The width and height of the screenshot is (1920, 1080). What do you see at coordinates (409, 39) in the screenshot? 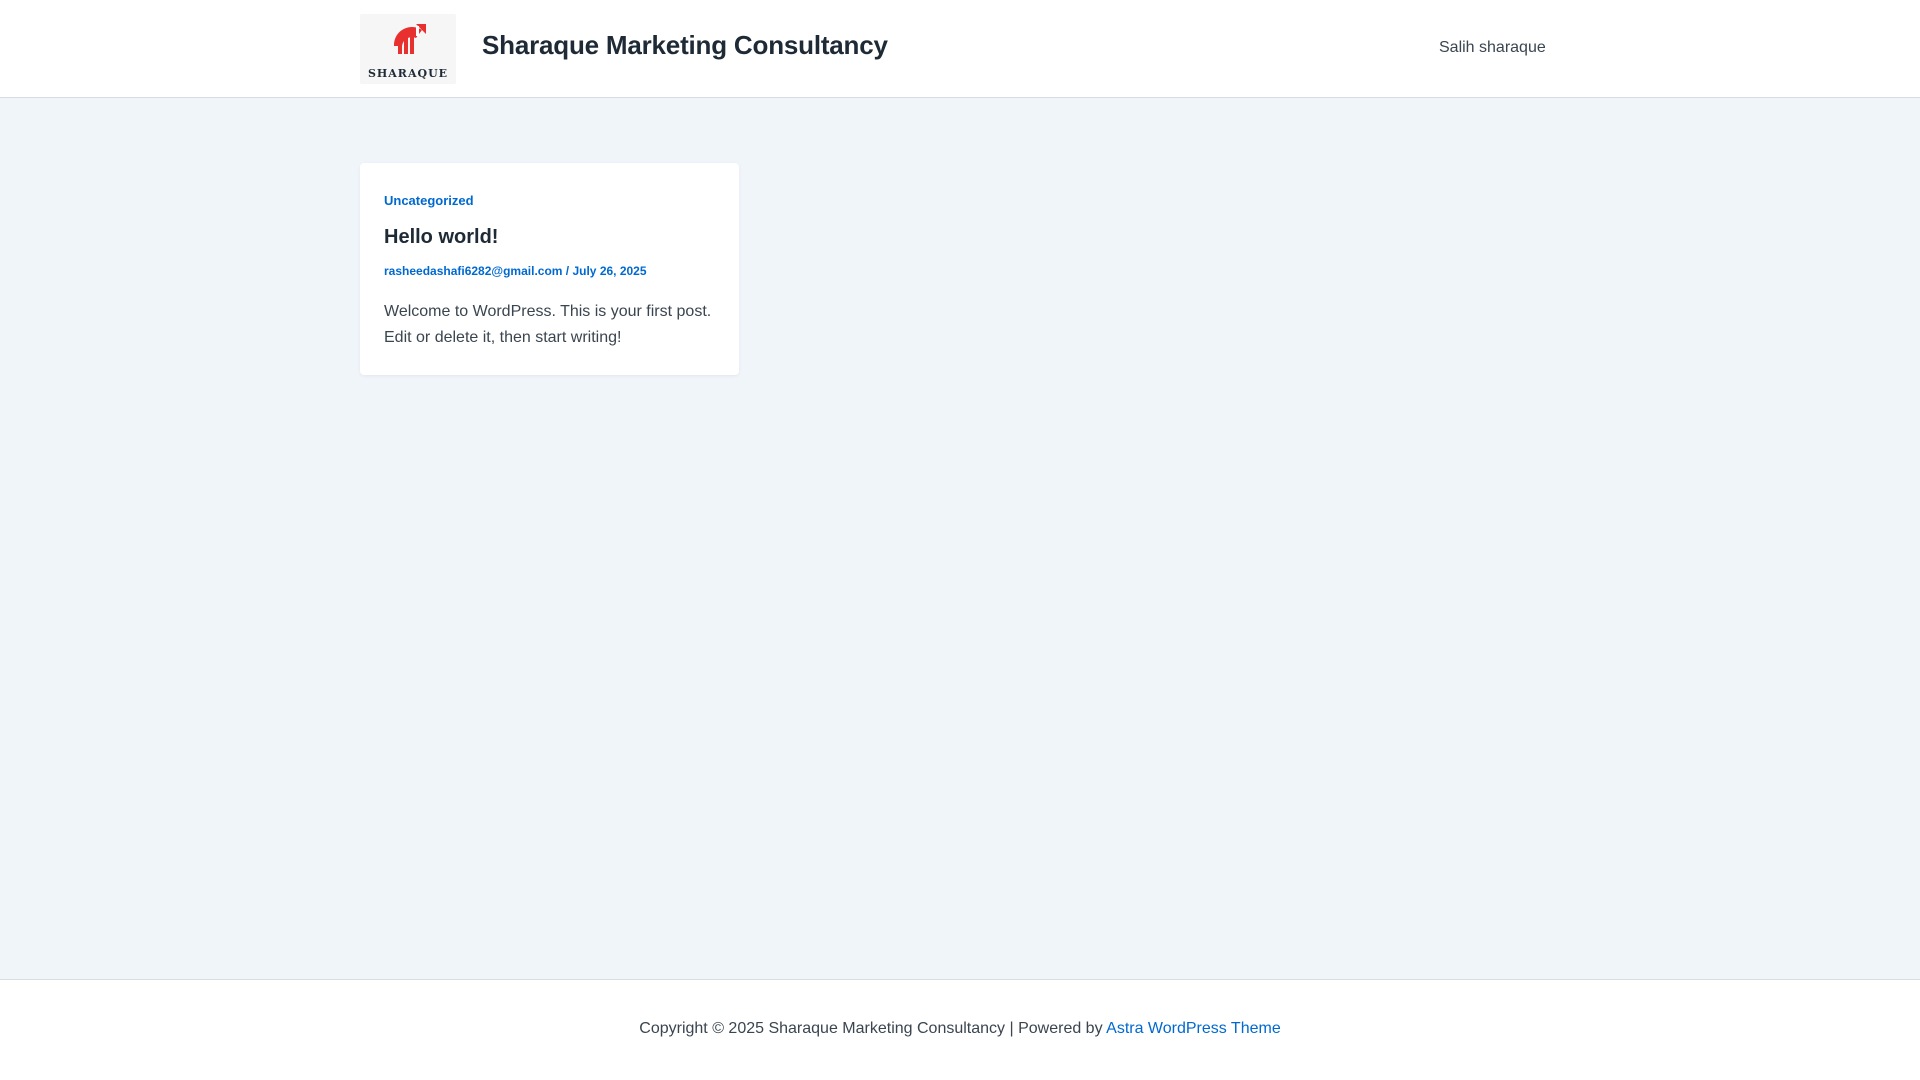
I see `sharaque-chart-logo-icon` at bounding box center [409, 39].